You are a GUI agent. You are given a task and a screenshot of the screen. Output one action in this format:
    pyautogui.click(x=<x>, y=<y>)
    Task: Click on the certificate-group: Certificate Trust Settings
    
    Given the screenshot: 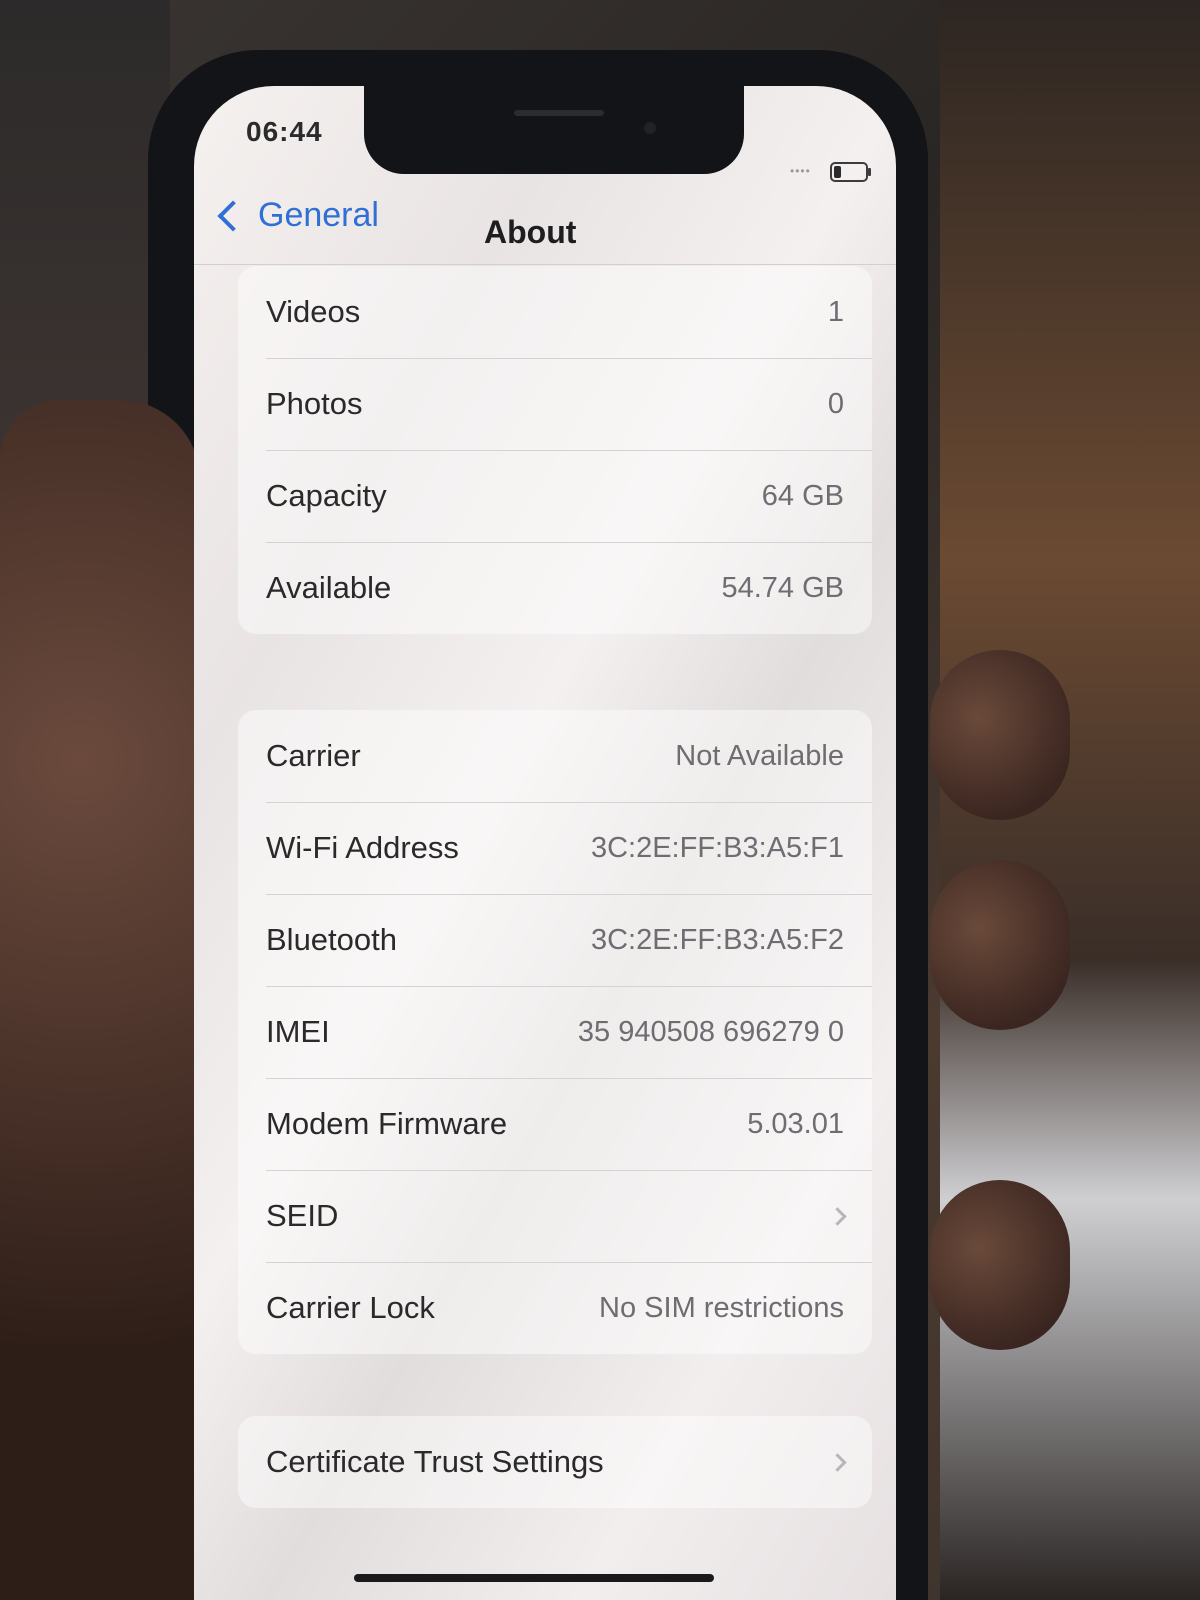 What is the action you would take?
    pyautogui.click(x=555, y=1462)
    